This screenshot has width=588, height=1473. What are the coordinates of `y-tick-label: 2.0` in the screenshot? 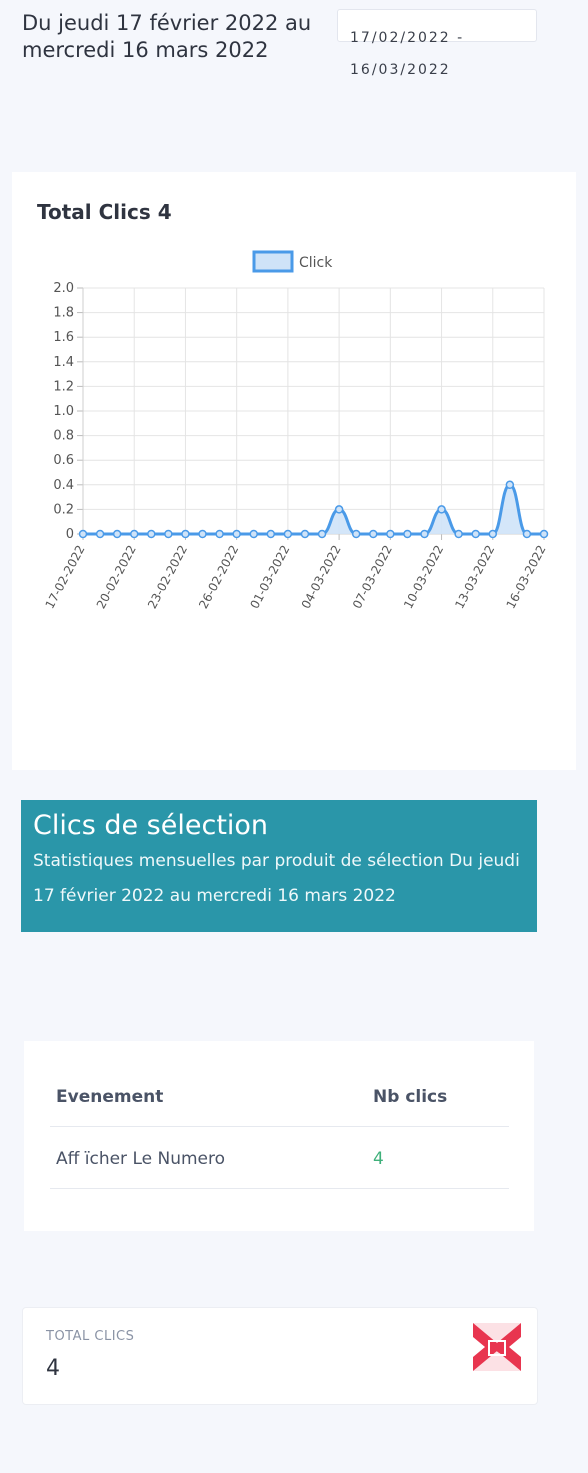 It's located at (63, 288).